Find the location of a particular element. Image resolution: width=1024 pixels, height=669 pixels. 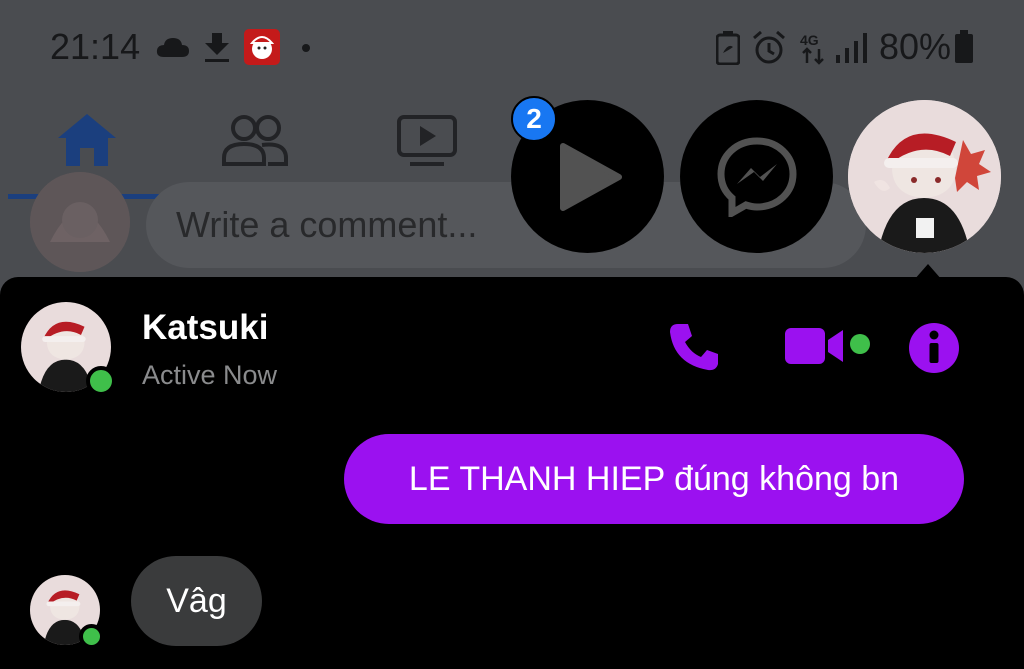

katsuki-avatar-image is located at coordinates (924, 176).